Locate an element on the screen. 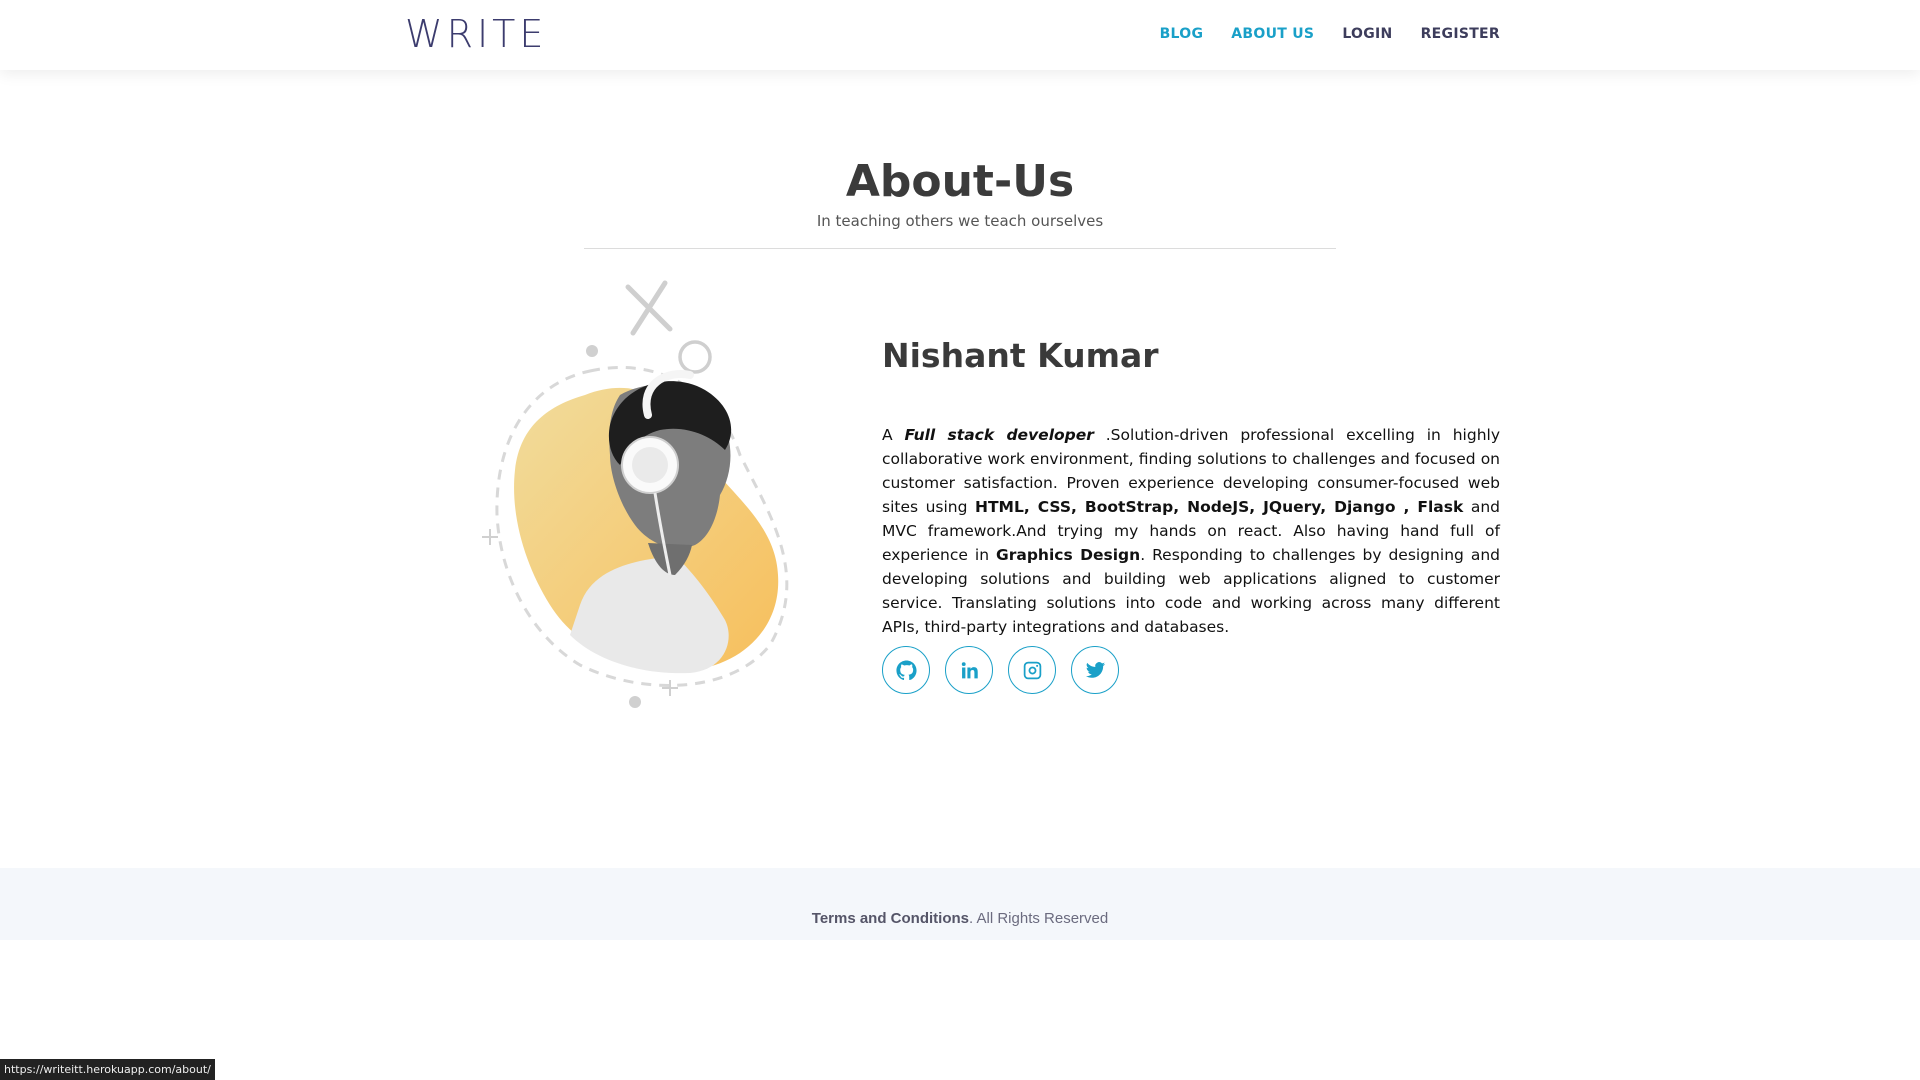  twitter-icon is located at coordinates (1095, 669).